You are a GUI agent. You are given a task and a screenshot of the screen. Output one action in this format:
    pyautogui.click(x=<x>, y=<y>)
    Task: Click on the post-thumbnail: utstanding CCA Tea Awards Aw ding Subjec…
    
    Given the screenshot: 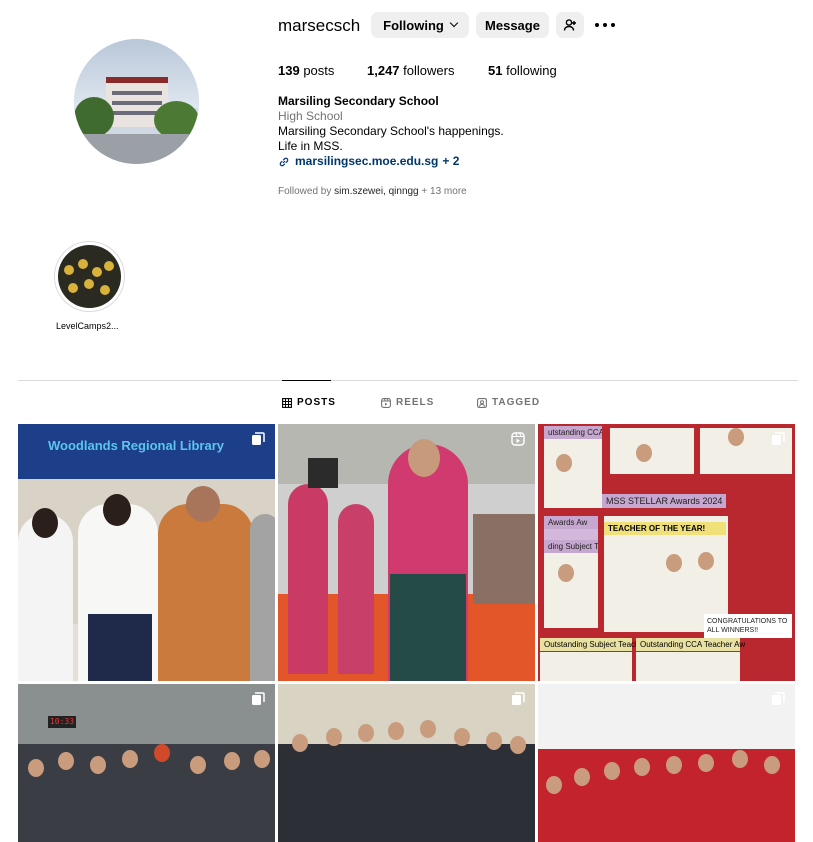 What is the action you would take?
    pyautogui.click(x=666, y=552)
    